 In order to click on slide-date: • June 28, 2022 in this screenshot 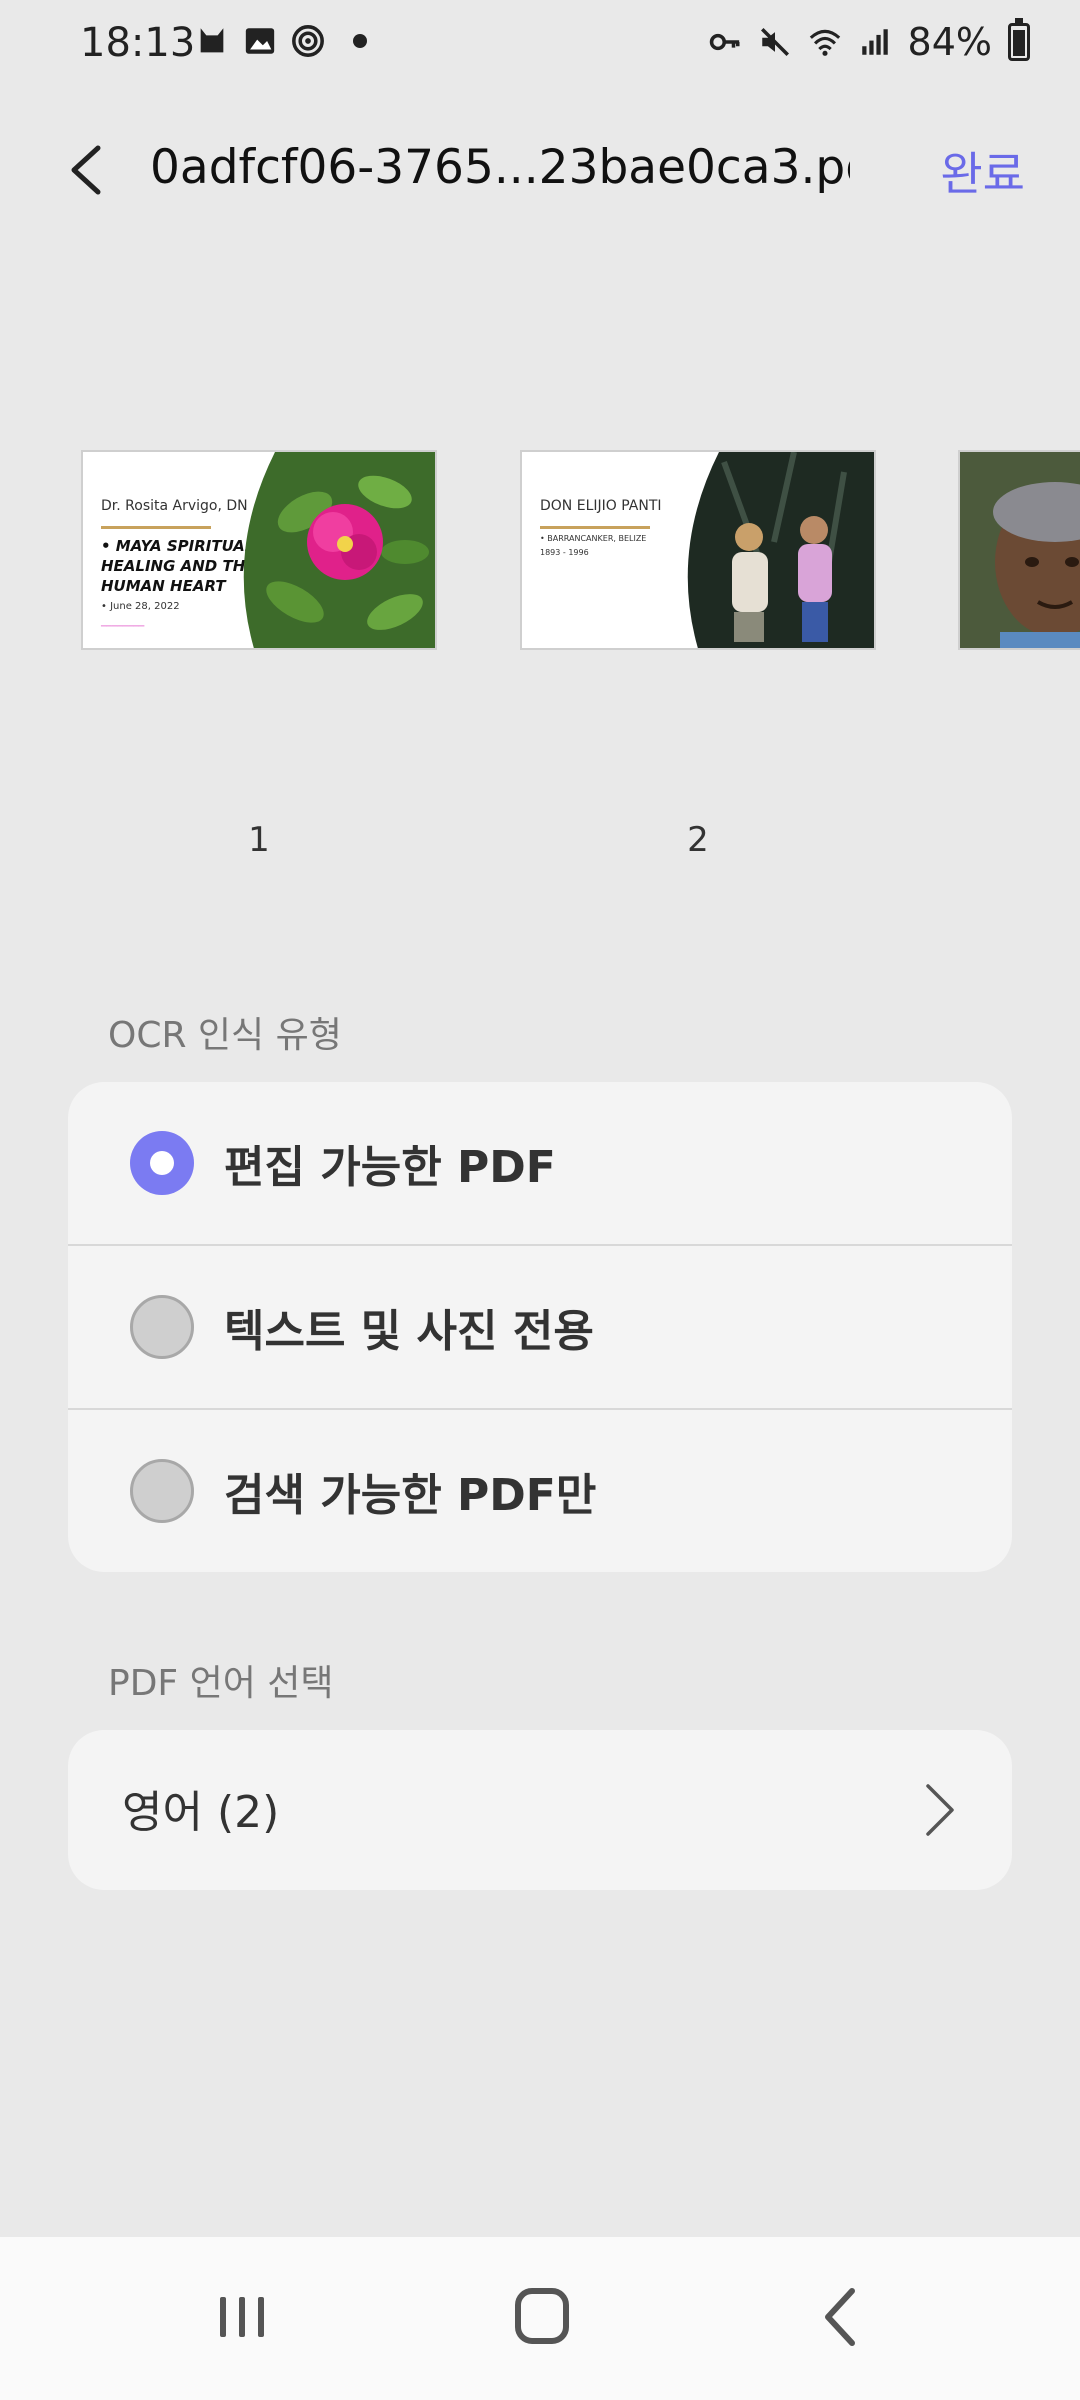, I will do `click(140, 606)`.